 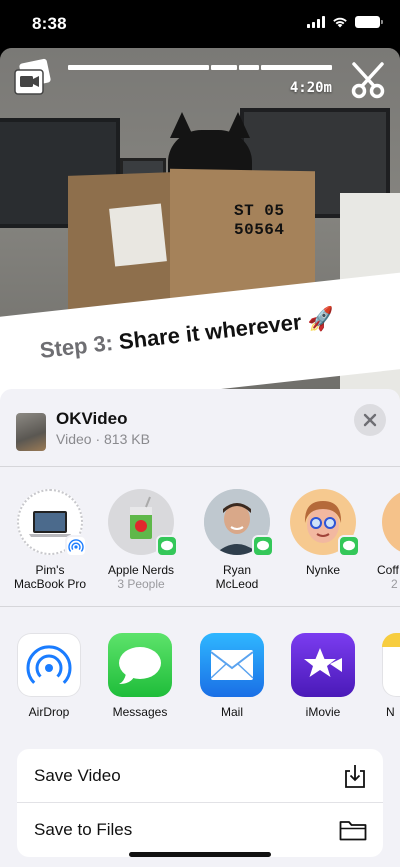 I want to click on person-name: Nynke, so click(x=322, y=570).